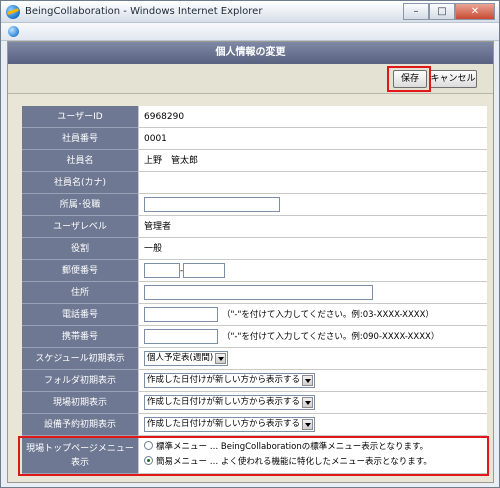 This screenshot has width=500, height=488. What do you see at coordinates (80, 205) in the screenshot?
I see `department-label: 所属･役職` at bounding box center [80, 205].